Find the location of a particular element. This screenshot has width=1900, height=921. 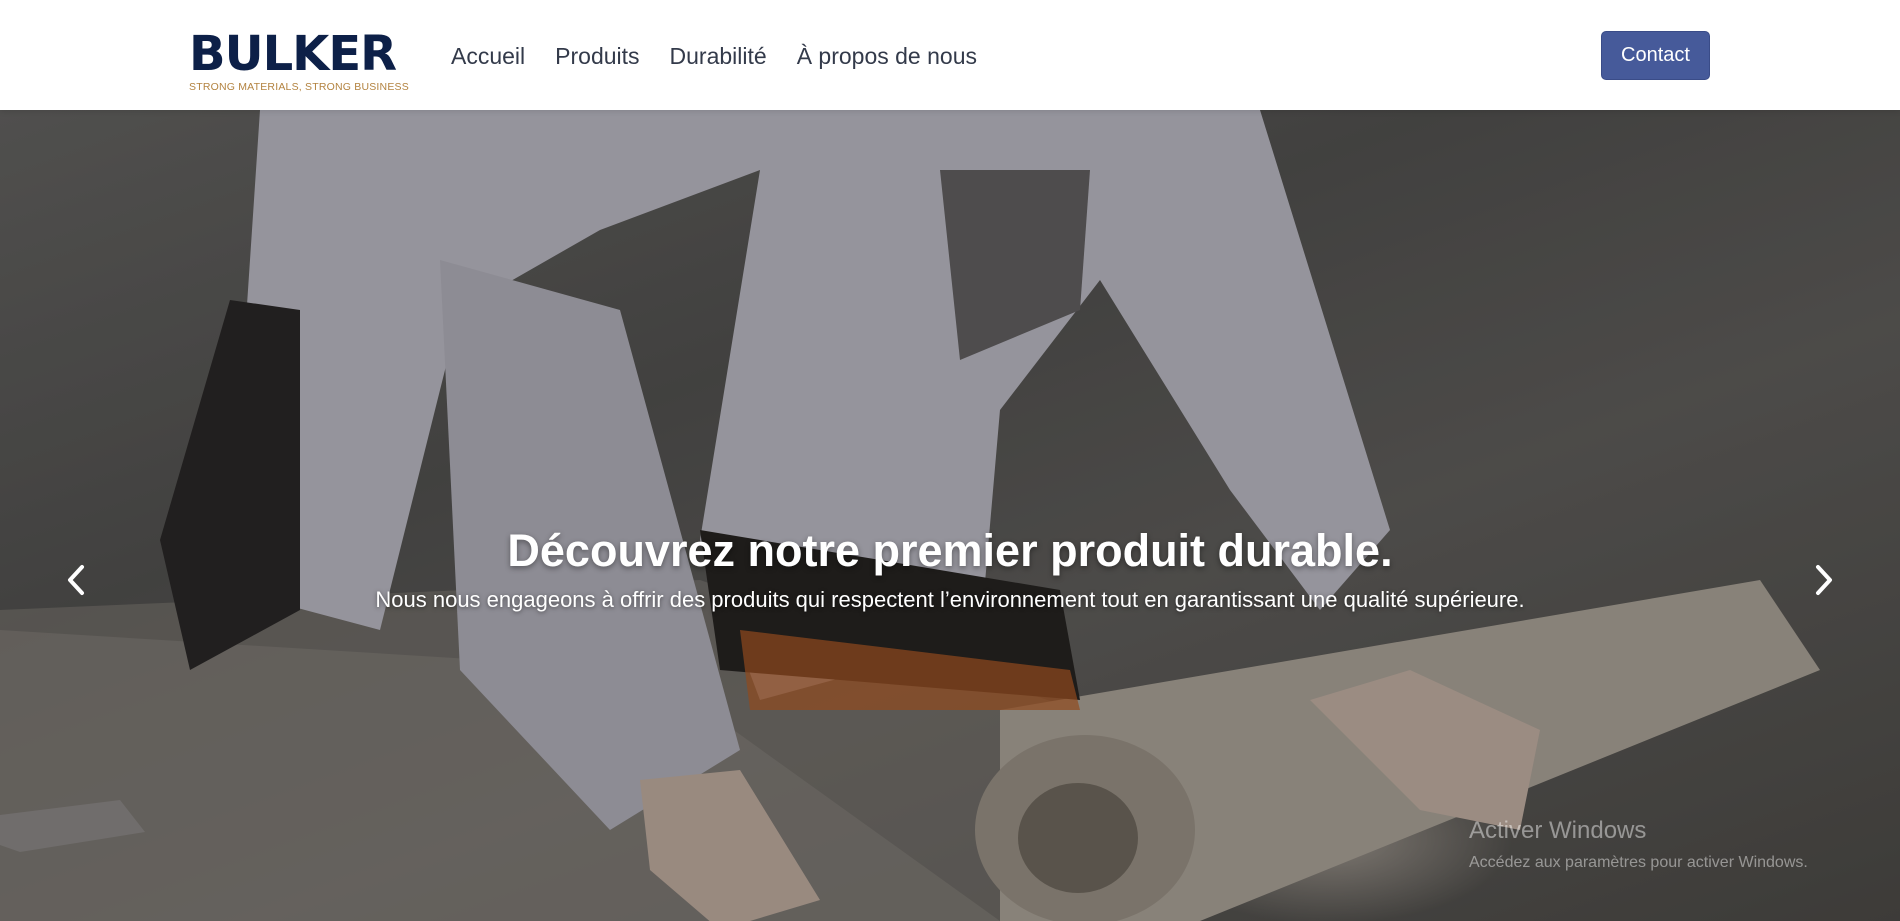

carousel-next-button is located at coordinates (1824, 580).